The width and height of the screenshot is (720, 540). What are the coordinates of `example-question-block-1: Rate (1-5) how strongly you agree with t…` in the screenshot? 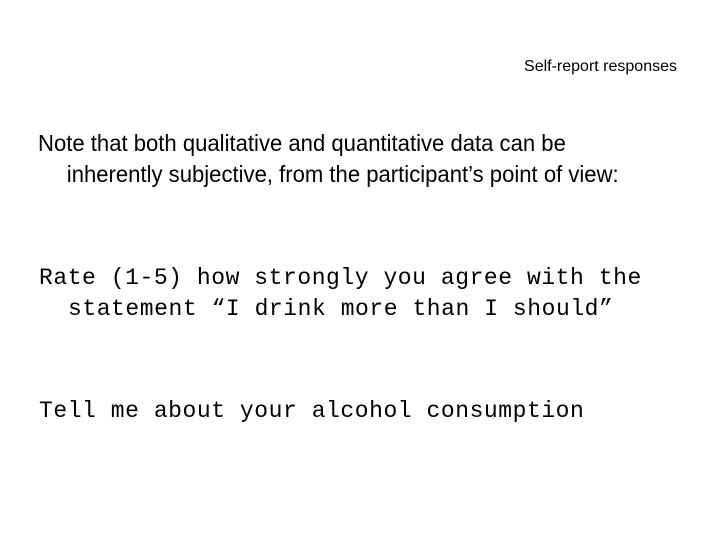 It's located at (369, 294).